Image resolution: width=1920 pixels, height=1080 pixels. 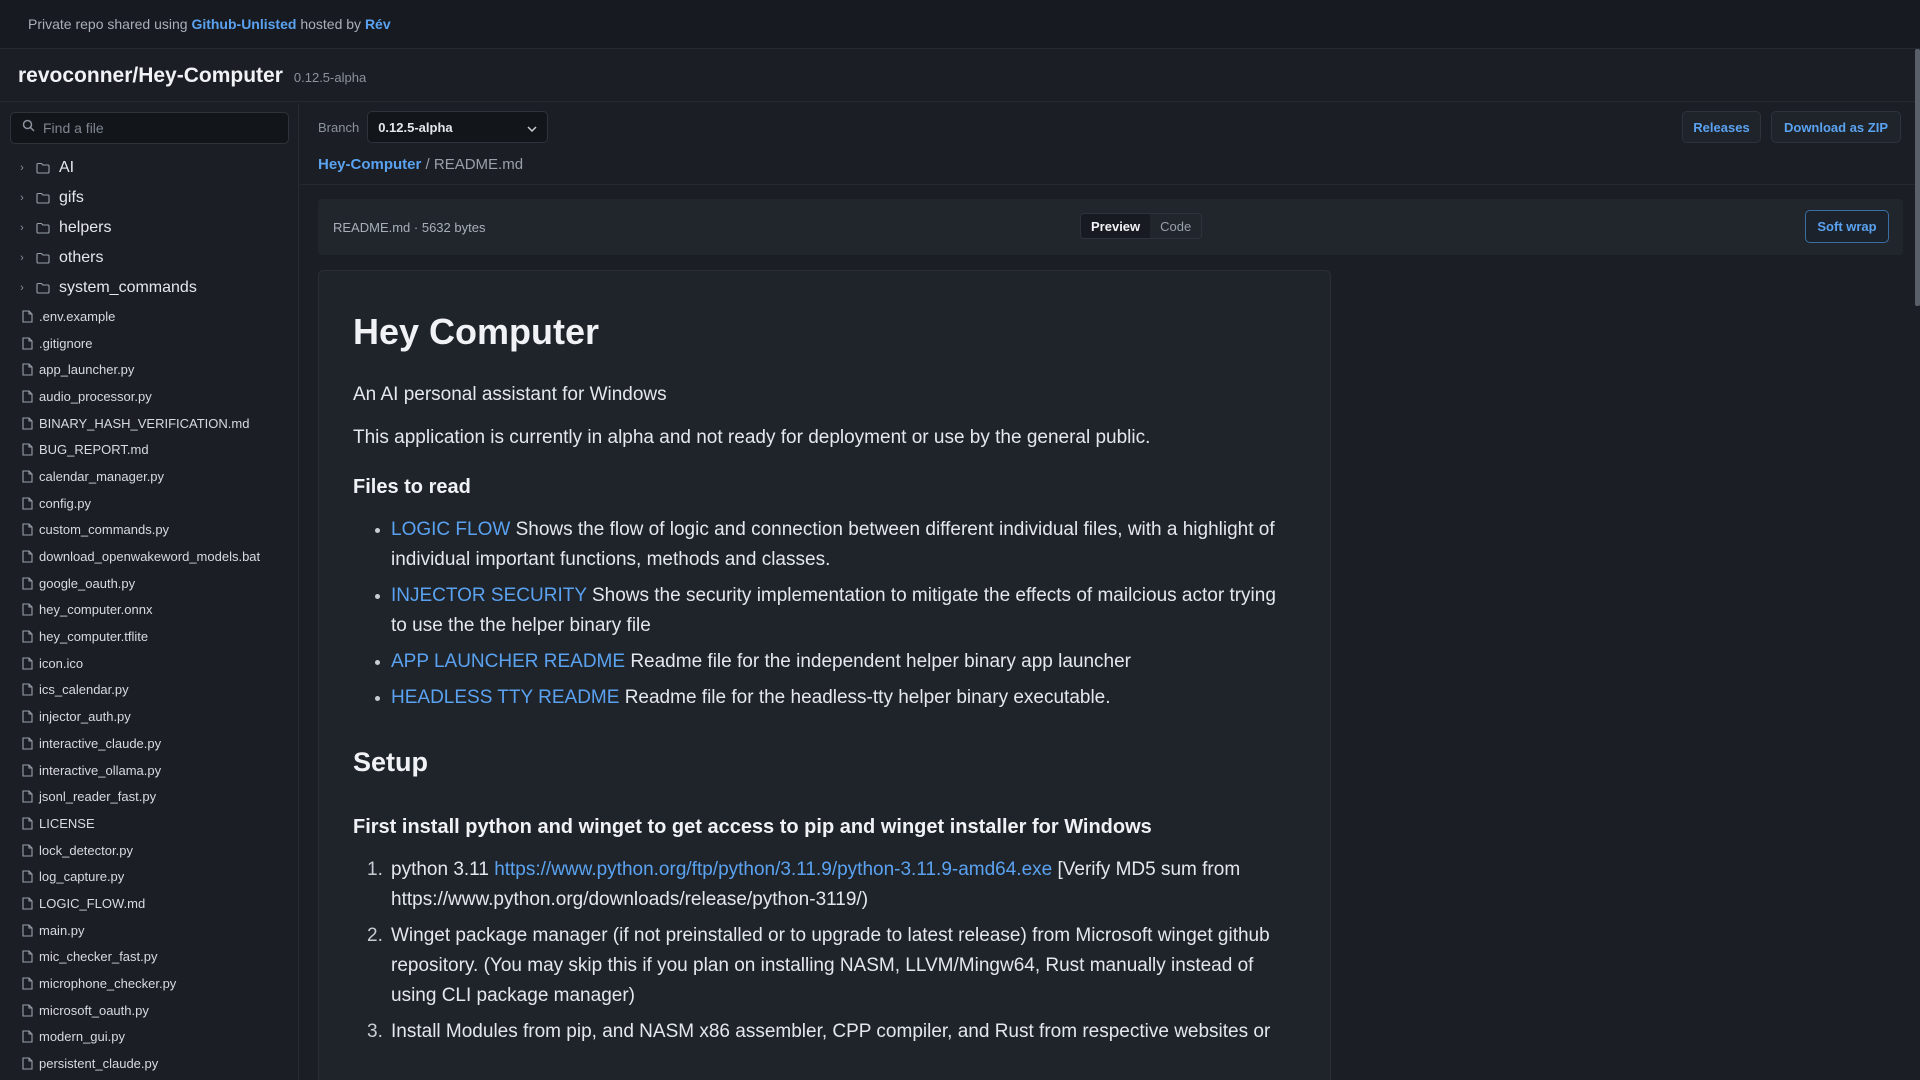 I want to click on doc-link: APP LAUNCHER README, so click(x=508, y=661).